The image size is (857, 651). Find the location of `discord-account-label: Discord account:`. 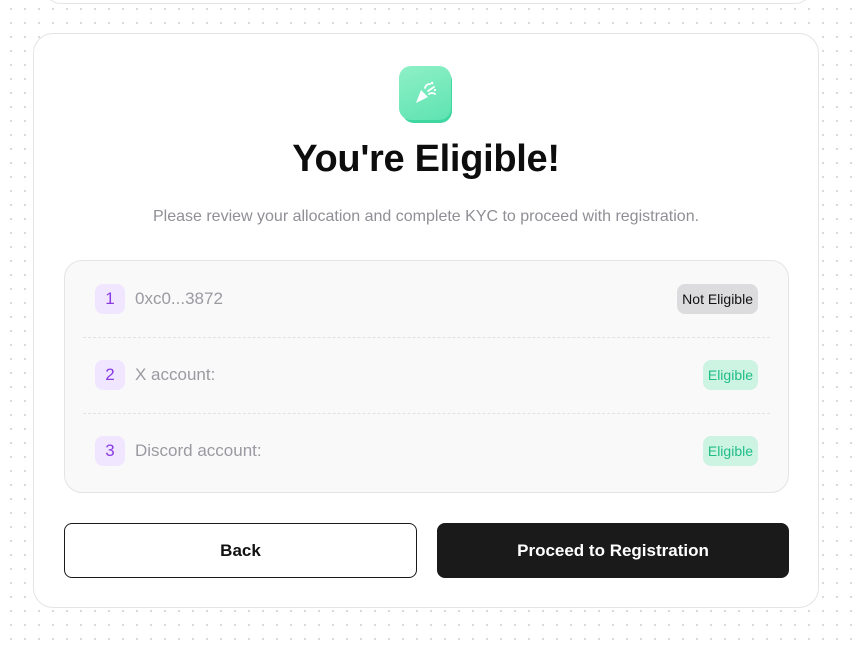

discord-account-label: Discord account: is located at coordinates (198, 450).